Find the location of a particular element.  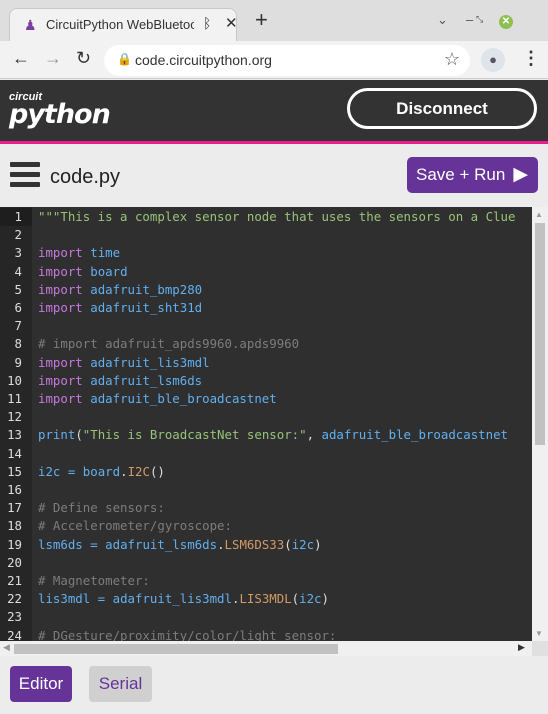

save-run-label: Save + Run is located at coordinates (461, 174).